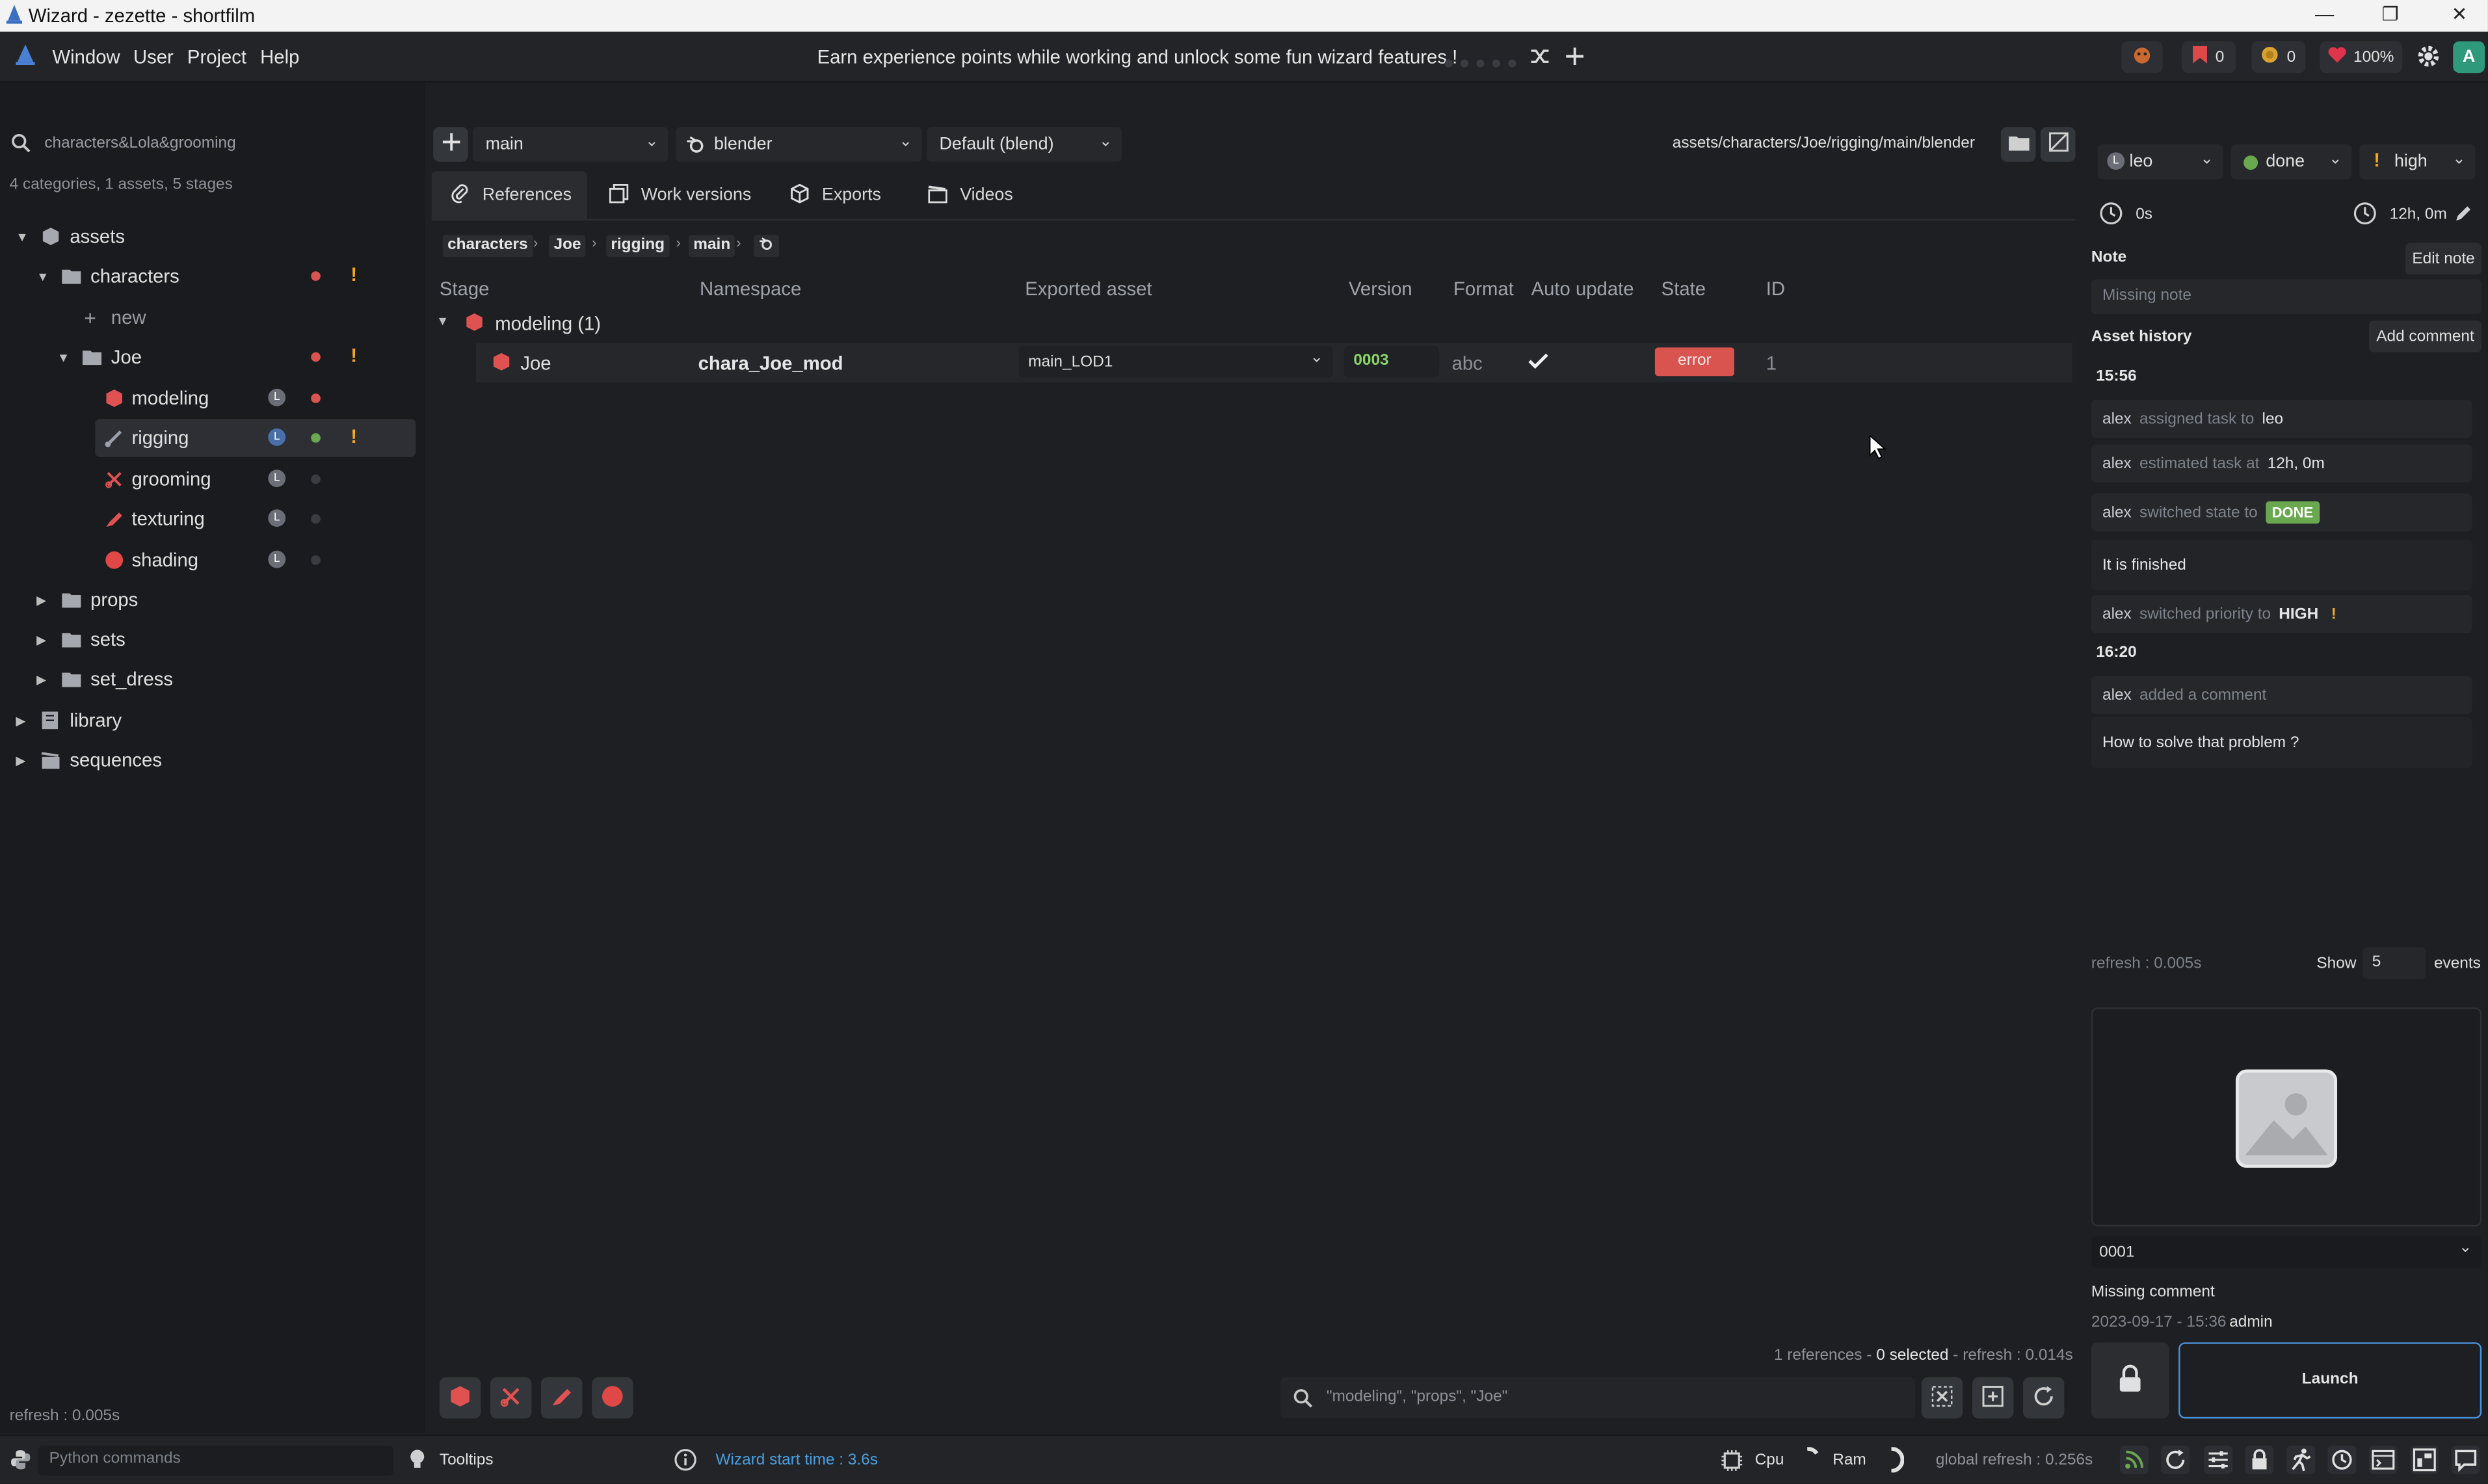 The height and width of the screenshot is (1484, 2488). What do you see at coordinates (1024, 144) in the screenshot?
I see `export-type-select: Default (blend) ⌄` at bounding box center [1024, 144].